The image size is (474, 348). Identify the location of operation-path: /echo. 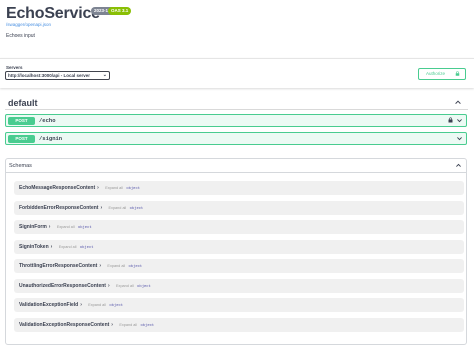
(47, 120).